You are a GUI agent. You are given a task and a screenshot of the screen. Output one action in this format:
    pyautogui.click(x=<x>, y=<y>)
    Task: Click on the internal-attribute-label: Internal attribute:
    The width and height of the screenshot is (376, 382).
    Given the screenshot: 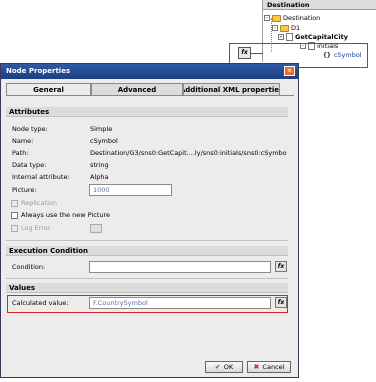 What is the action you would take?
    pyautogui.click(x=41, y=177)
    